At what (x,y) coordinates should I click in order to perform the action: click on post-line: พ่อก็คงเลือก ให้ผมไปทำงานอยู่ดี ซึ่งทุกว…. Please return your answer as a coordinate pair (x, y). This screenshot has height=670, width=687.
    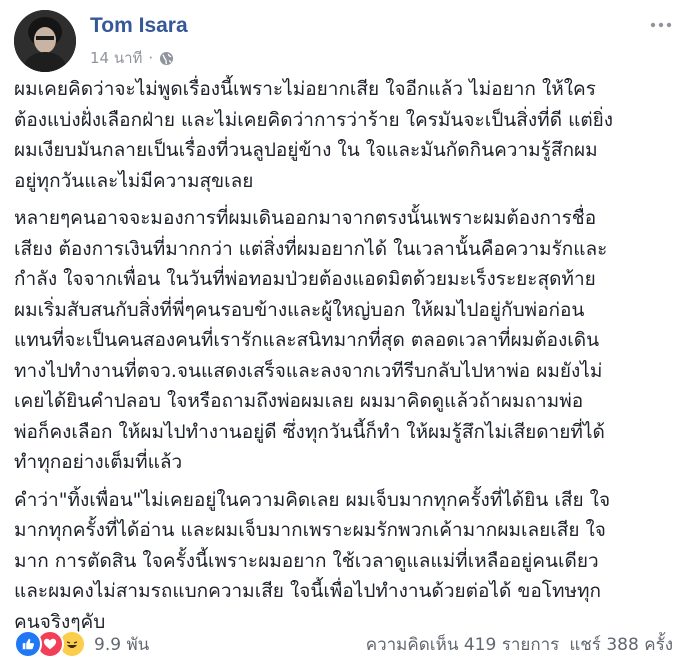
    Looking at the image, I should click on (309, 431).